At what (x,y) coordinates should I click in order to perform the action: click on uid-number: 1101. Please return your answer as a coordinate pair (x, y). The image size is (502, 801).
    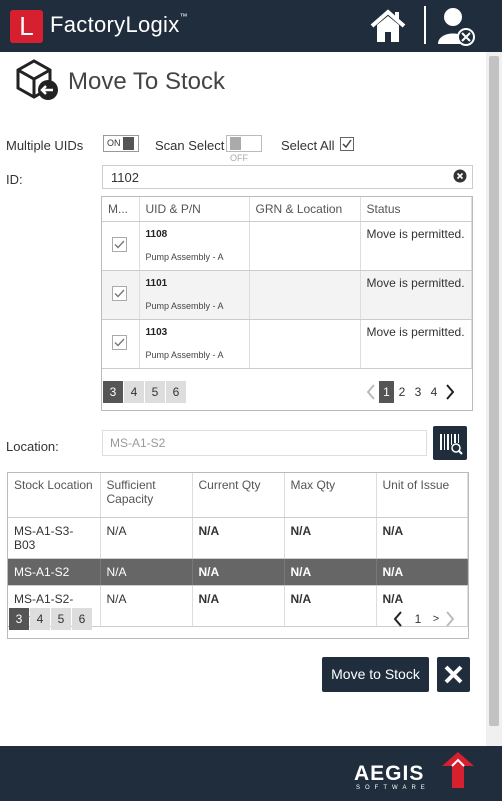
    Looking at the image, I should click on (156, 283).